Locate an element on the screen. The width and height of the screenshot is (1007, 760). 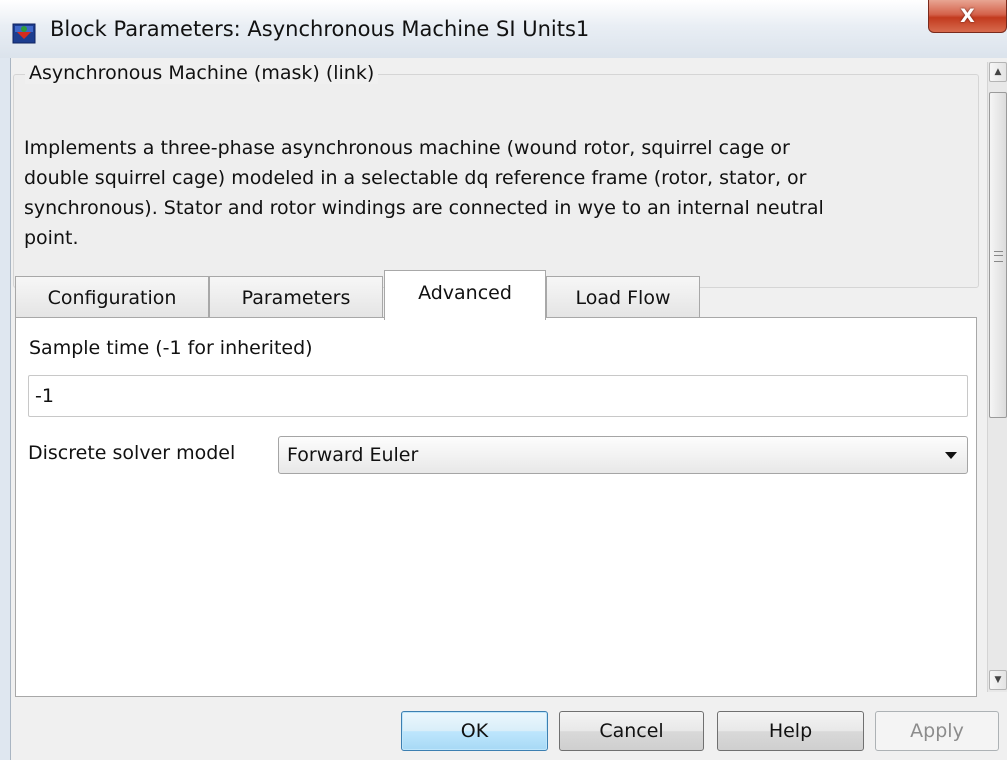
close-icon: X is located at coordinates (967, 16).